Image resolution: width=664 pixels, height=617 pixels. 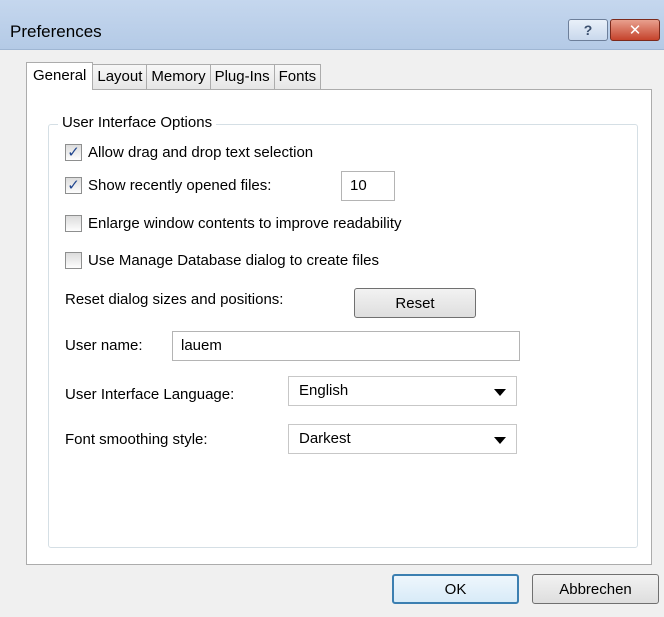 I want to click on enlarge-checkbox, so click(x=73, y=223).